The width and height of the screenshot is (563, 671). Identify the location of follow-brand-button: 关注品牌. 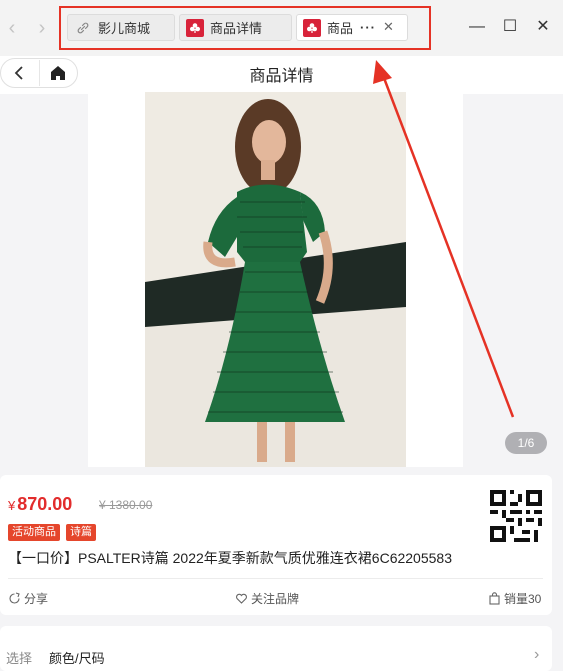
(267, 598).